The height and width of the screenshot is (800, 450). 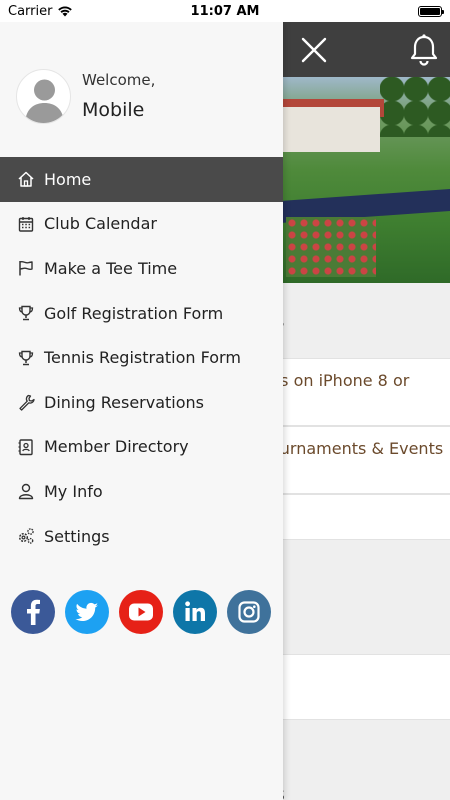 What do you see at coordinates (68, 179) in the screenshot?
I see `menu-item-label: Home` at bounding box center [68, 179].